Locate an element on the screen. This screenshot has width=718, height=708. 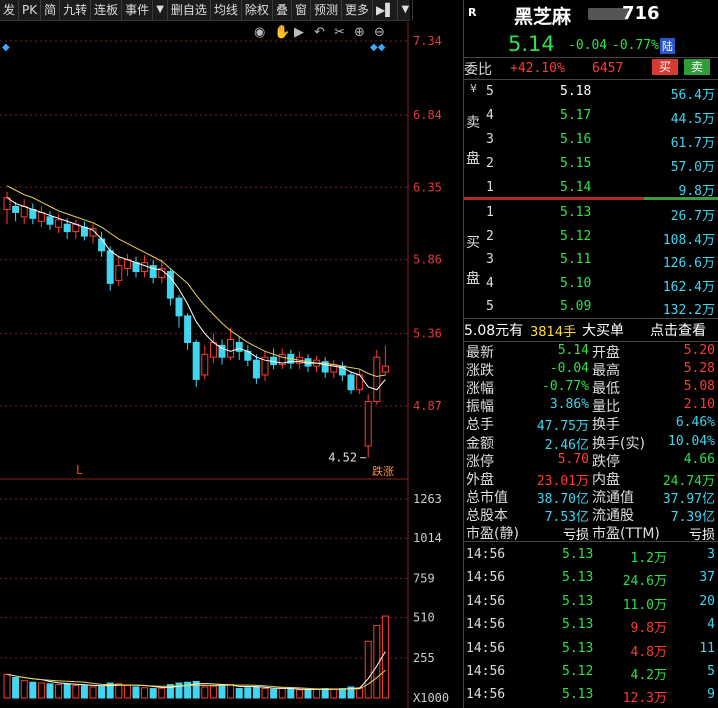
low-price-label: 4.52 is located at coordinates (342, 458).